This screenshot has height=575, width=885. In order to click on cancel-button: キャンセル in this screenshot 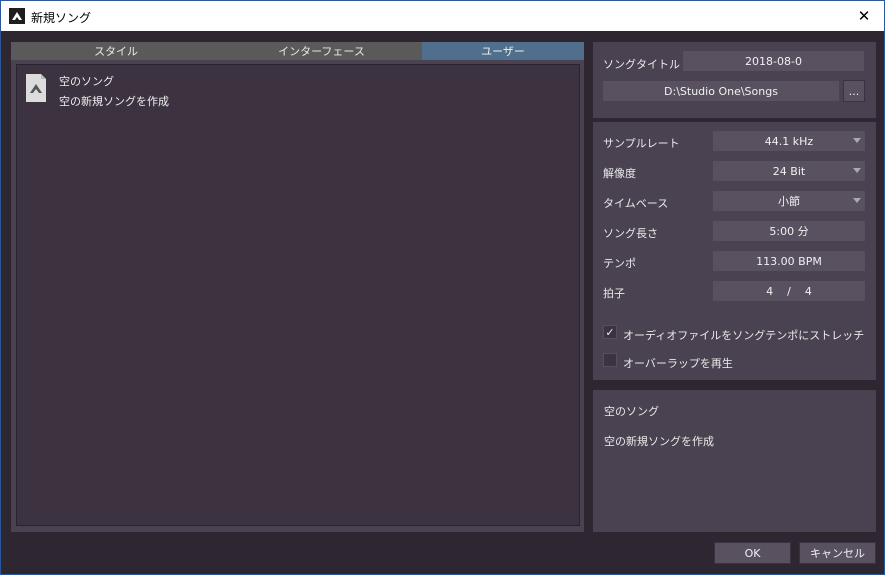, I will do `click(837, 553)`.